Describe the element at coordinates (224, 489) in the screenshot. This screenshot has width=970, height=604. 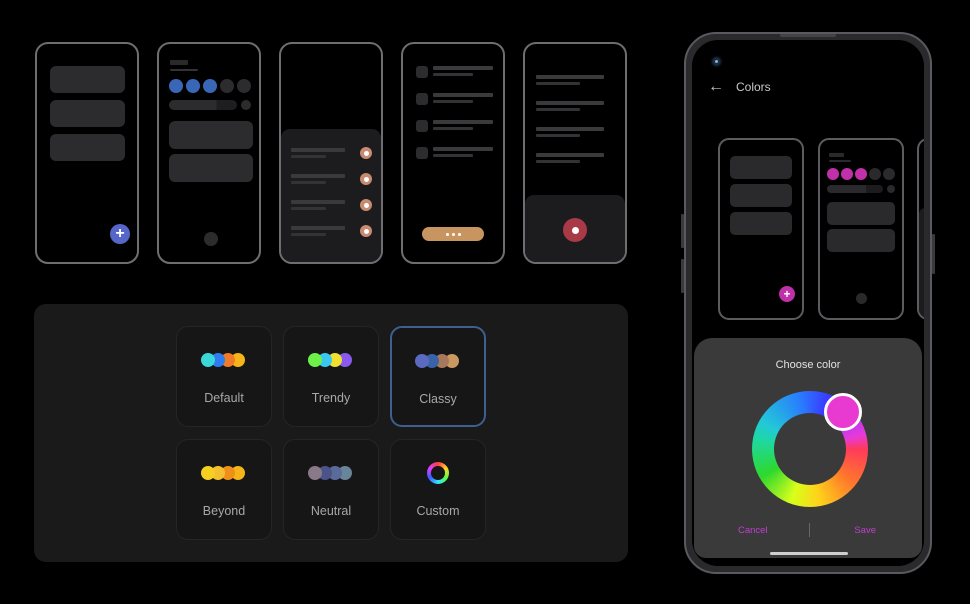
I see `theme-card-beyond: Beyond` at that location.